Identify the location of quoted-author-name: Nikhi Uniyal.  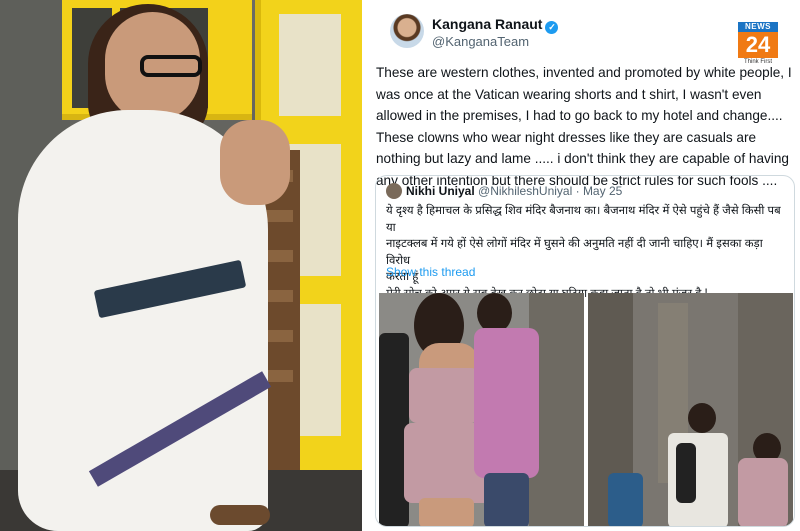
(440, 191).